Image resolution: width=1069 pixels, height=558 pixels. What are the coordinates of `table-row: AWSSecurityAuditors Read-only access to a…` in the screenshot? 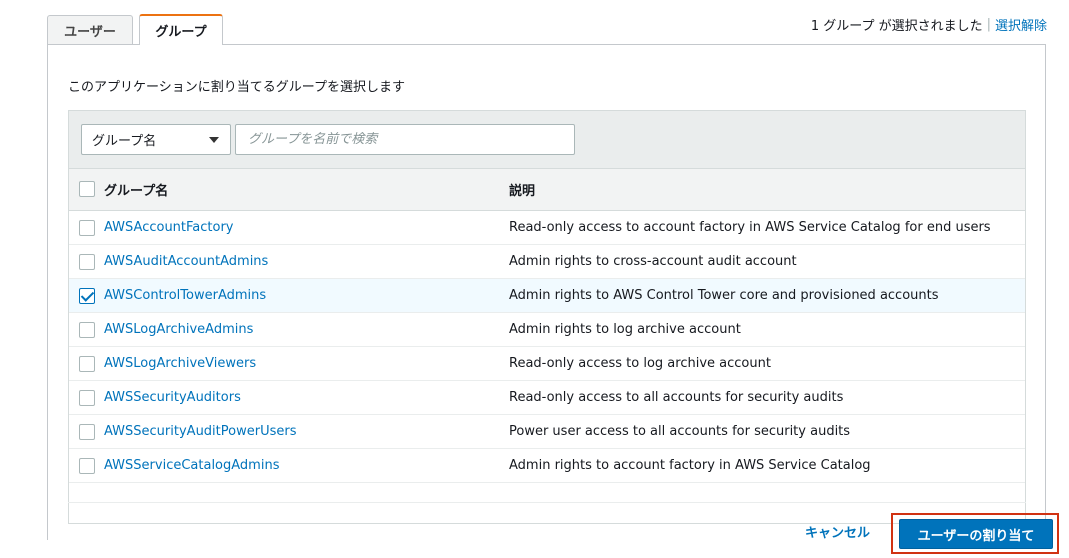 It's located at (547, 398).